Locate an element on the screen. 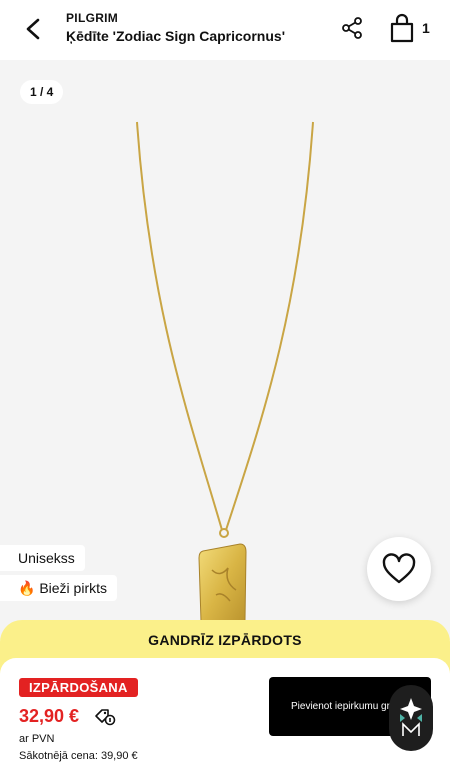  popular-badge: 🔥 Bieži pirkts is located at coordinates (59, 588).